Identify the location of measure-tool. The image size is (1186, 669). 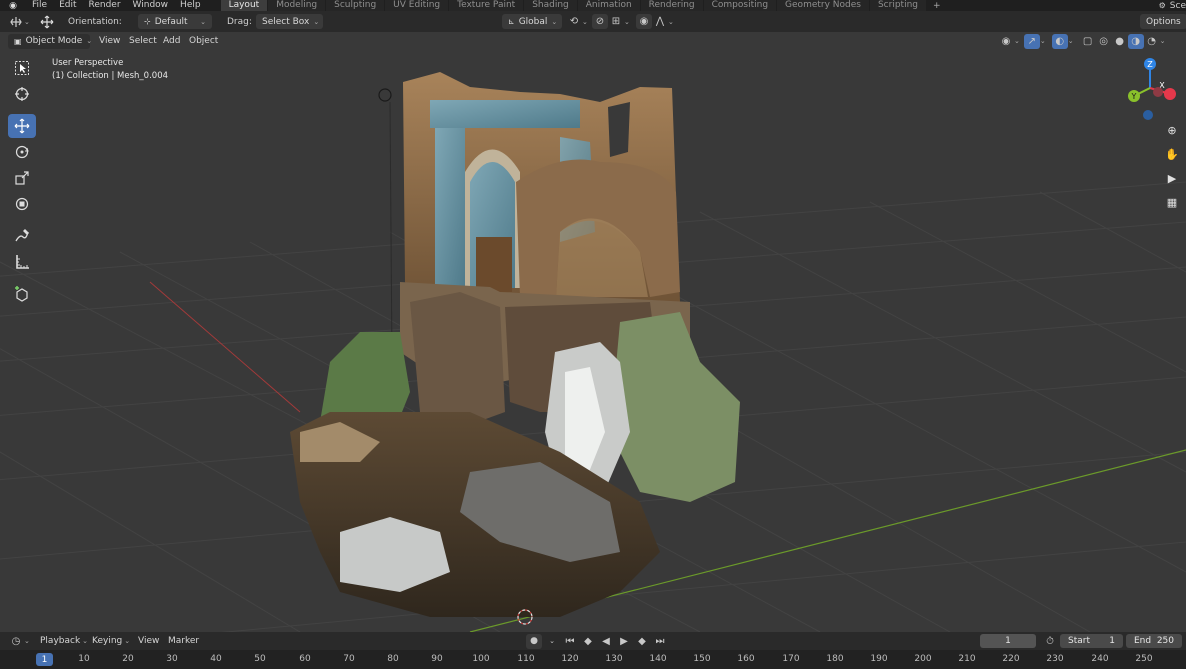
(22, 262).